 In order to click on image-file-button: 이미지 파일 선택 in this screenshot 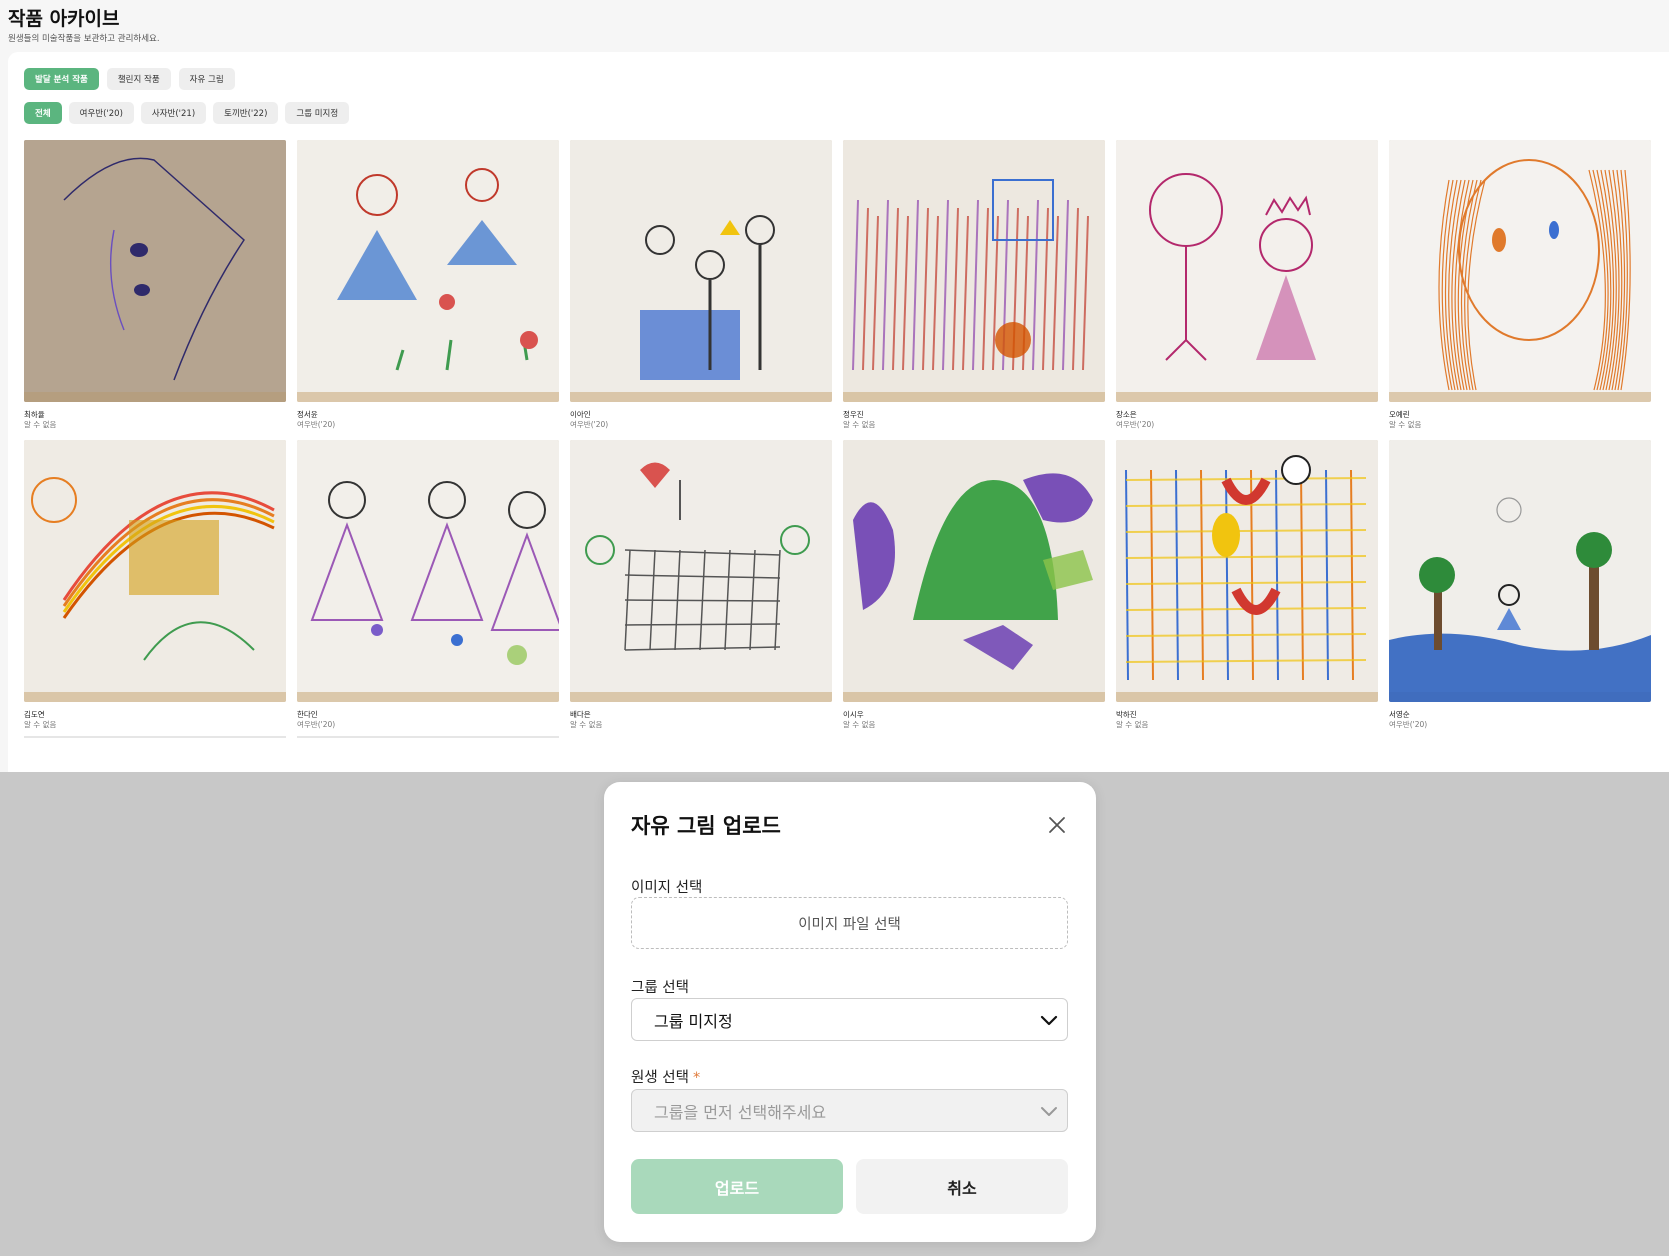, I will do `click(849, 923)`.